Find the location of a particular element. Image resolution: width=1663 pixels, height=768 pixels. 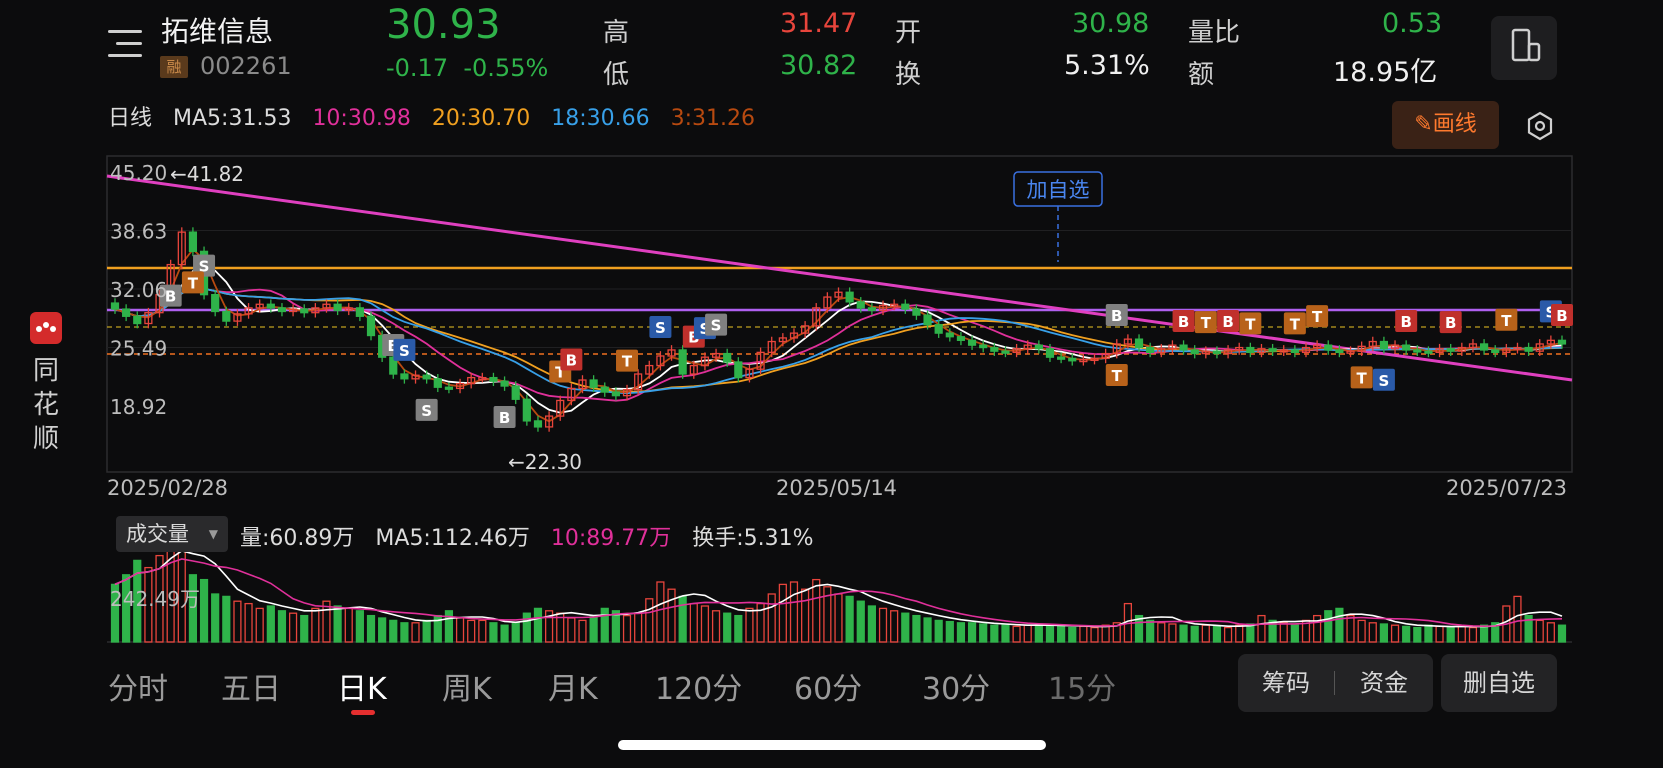

price-axis-labels: 45.20 38.63 32.06 25.49 18.92 is located at coordinates (138, 290).